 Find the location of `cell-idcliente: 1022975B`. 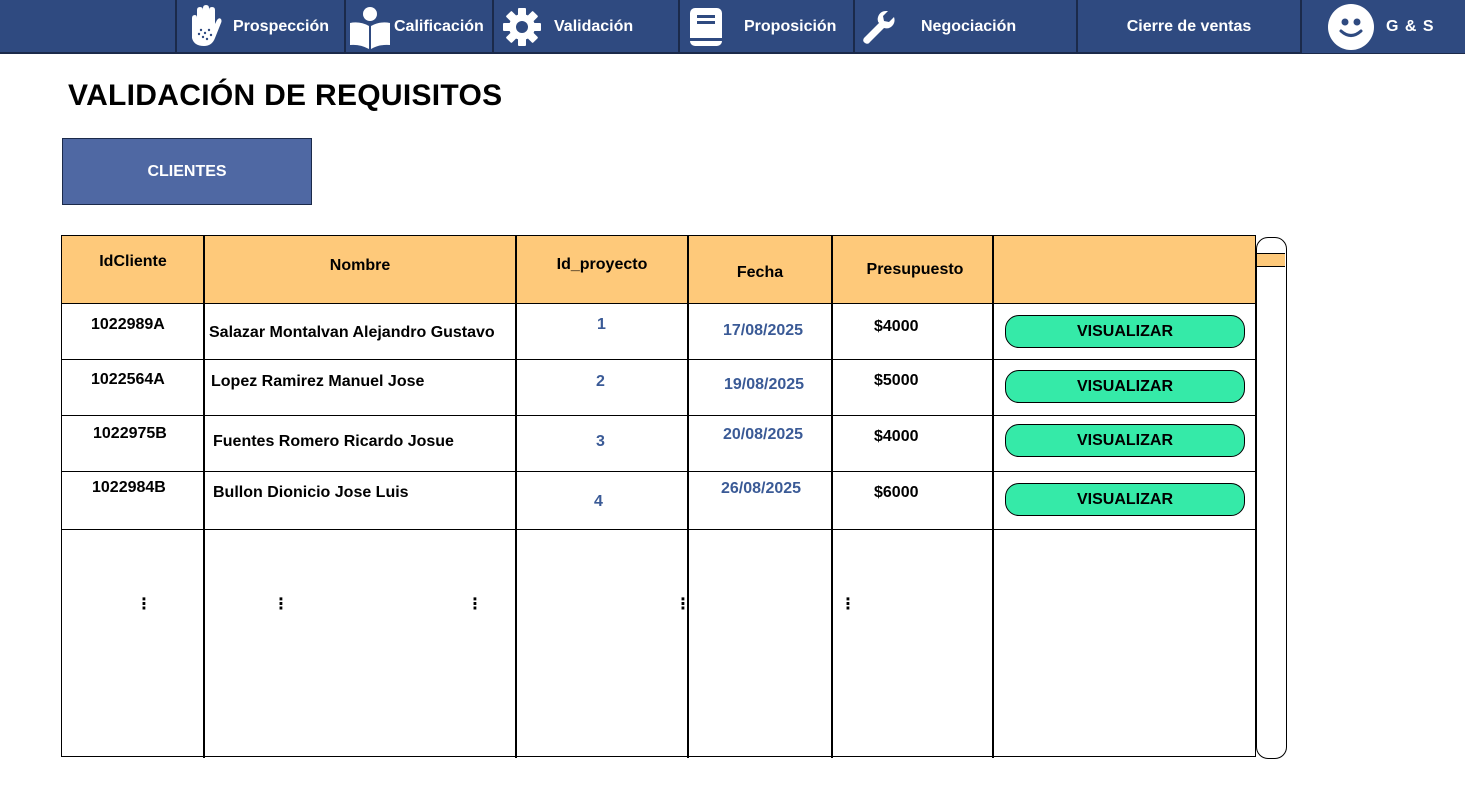

cell-idcliente: 1022975B is located at coordinates (130, 433).